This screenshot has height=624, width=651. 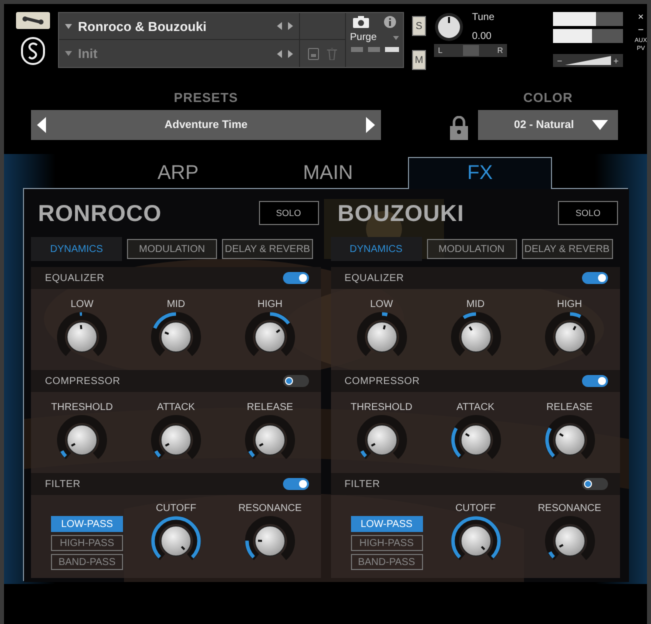 I want to click on tune-value: 0.00, so click(x=482, y=36).